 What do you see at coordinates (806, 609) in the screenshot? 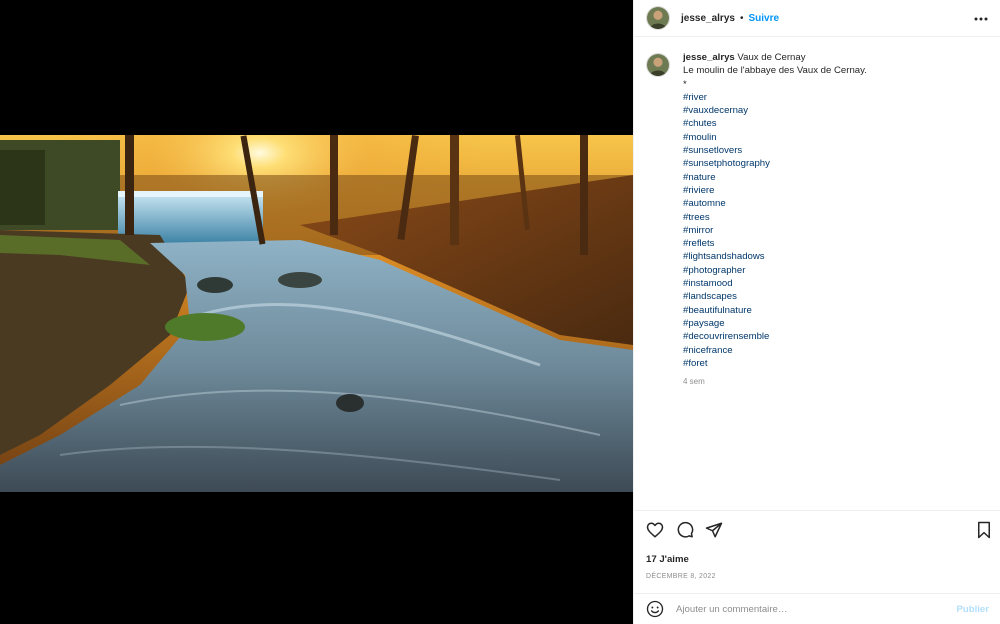
I see `comment-input` at bounding box center [806, 609].